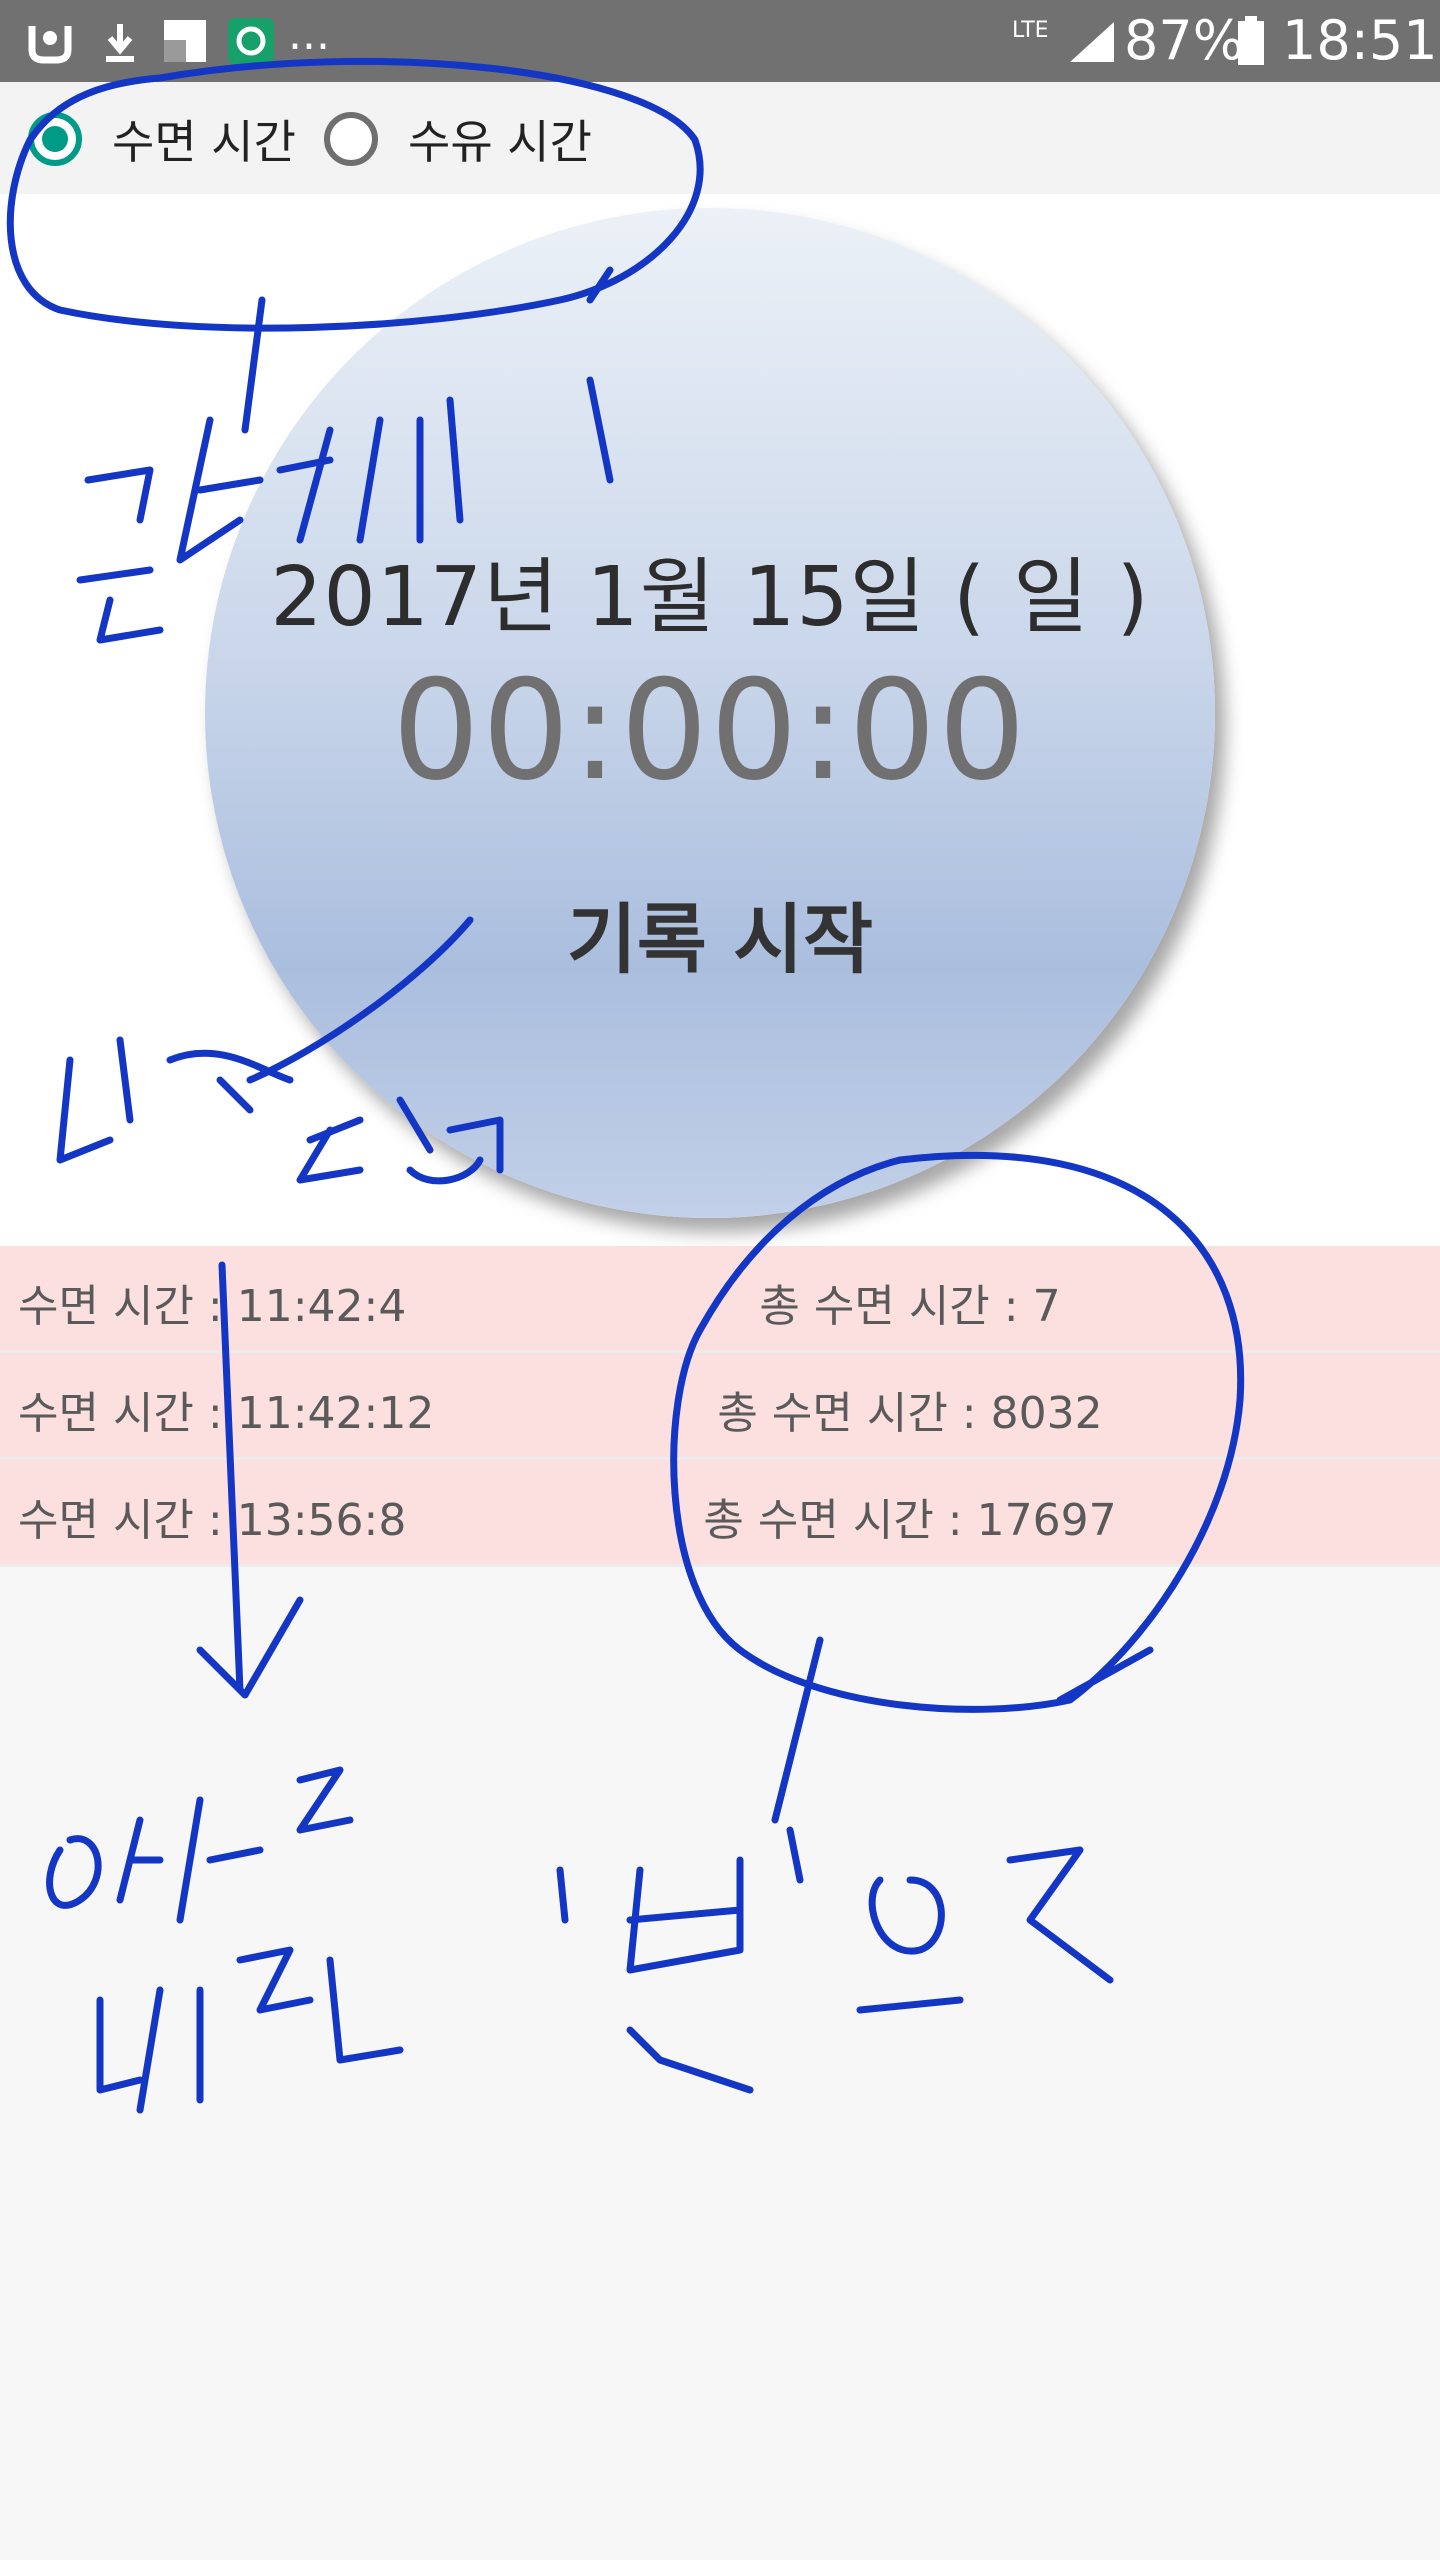 Image resolution: width=1440 pixels, height=2560 pixels. I want to click on app-logo-icon, so click(50, 45).